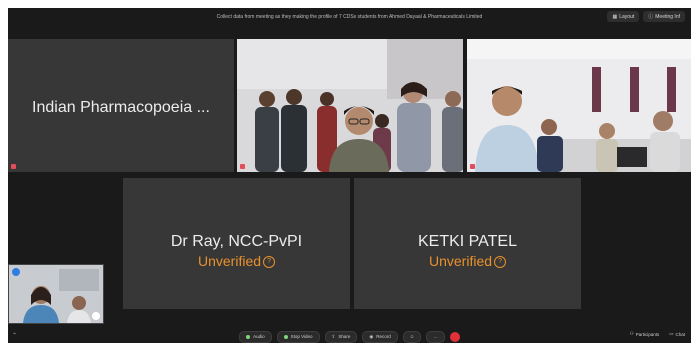 The height and width of the screenshot is (343, 691). I want to click on video-feed-self, so click(56, 294).